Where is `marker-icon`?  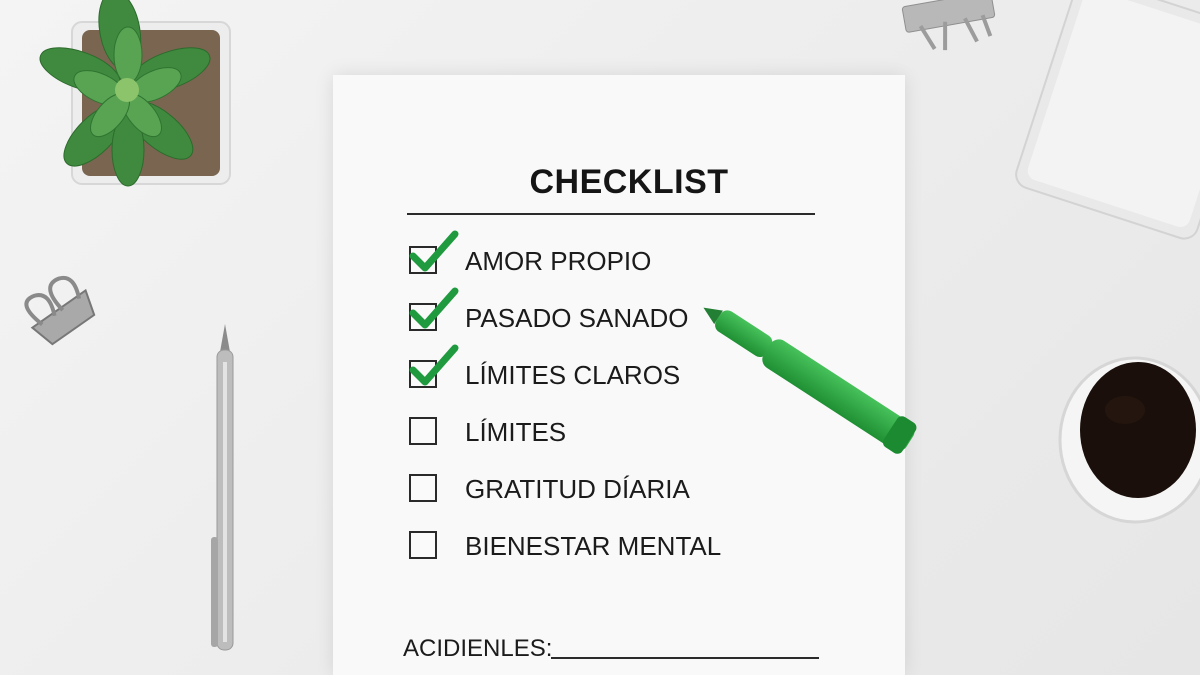 marker-icon is located at coordinates (810, 380).